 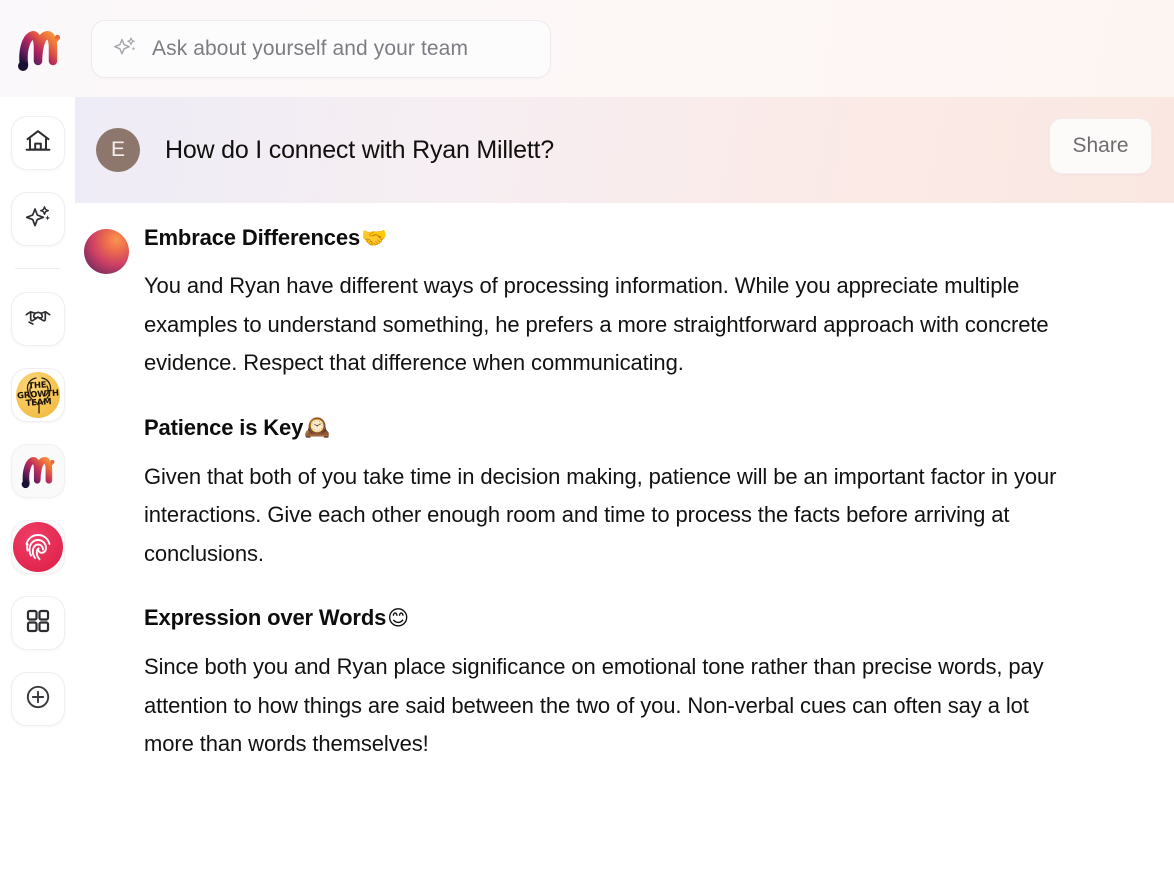 What do you see at coordinates (360, 149) in the screenshot?
I see `user-question-text: How do I connect with Ryan Millett?` at bounding box center [360, 149].